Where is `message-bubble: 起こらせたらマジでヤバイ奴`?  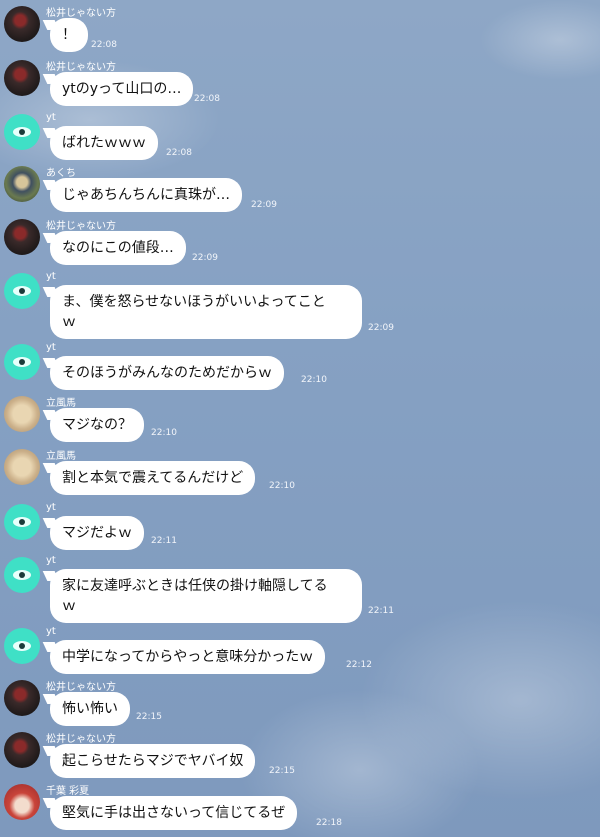
message-bubble: 起こらせたらマジでヤバイ奴 is located at coordinates (153, 761).